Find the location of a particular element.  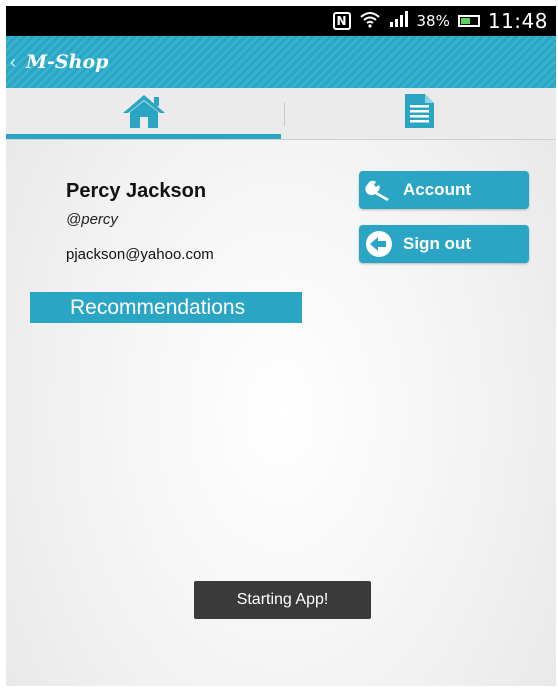

tab-bar is located at coordinates (281, 114).